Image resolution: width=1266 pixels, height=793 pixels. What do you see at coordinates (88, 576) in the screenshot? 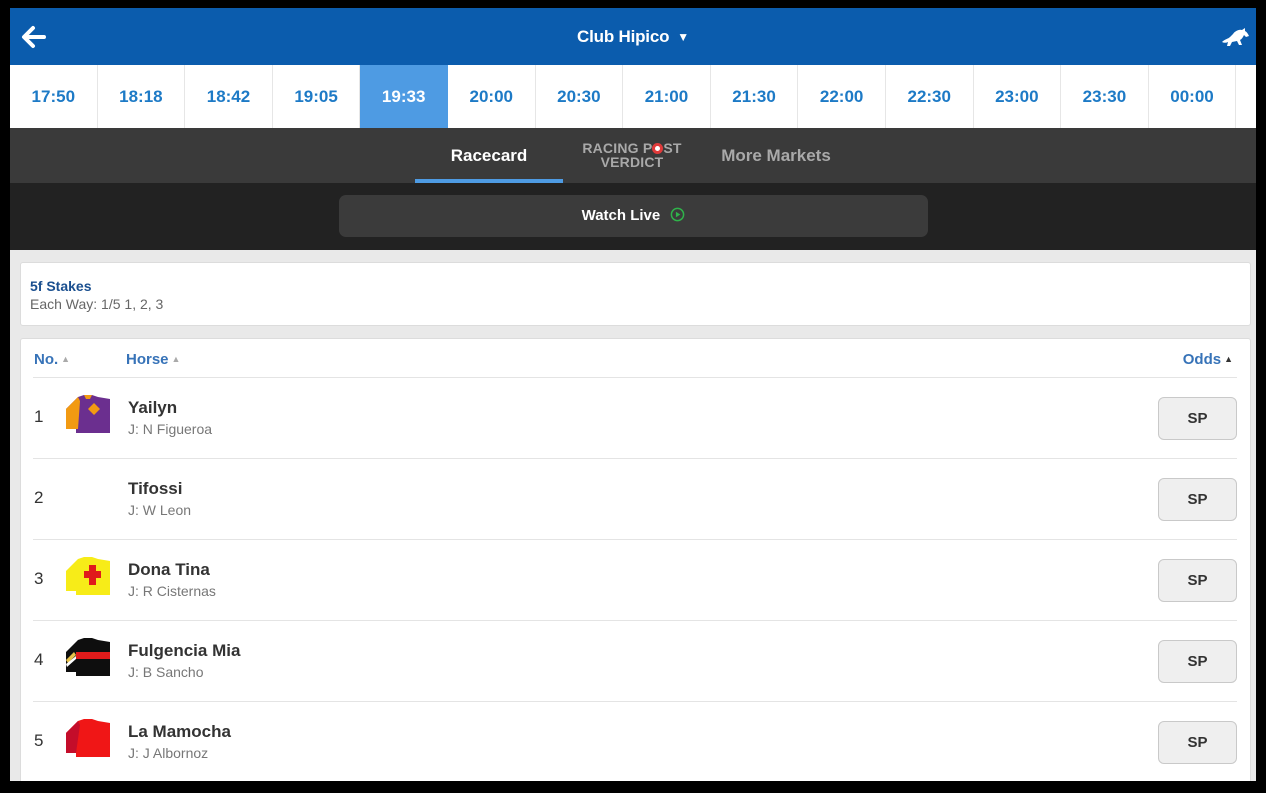
I see `silk-yellow-red-icon` at bounding box center [88, 576].